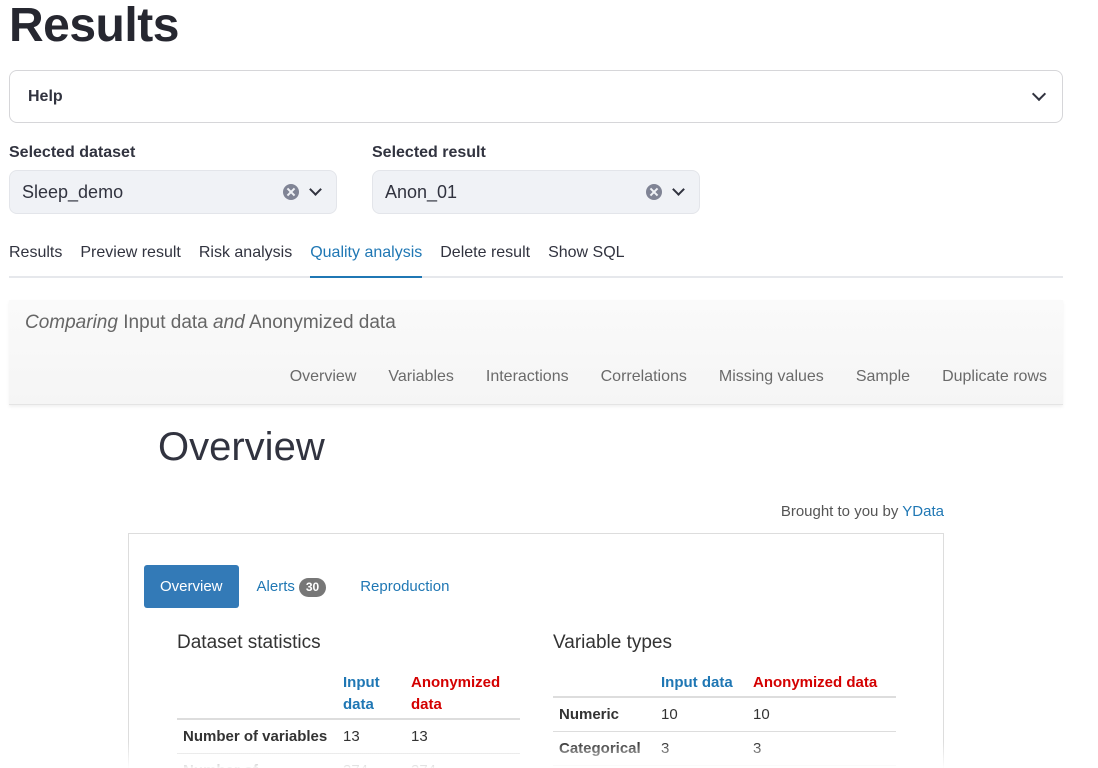 The height and width of the screenshot is (768, 1098). Describe the element at coordinates (612, 642) in the screenshot. I see `variable-types-title: Variable types` at that location.